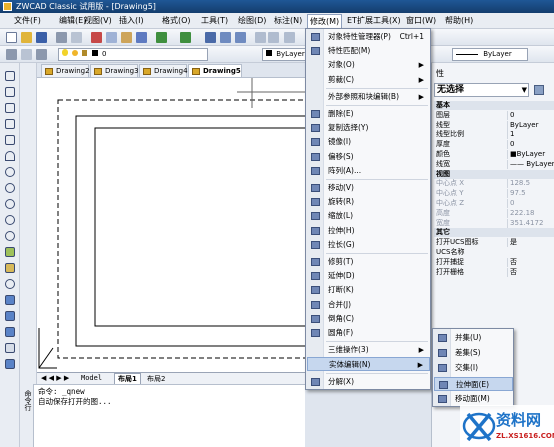 The height and width of the screenshot is (447, 554). What do you see at coordinates (260, 37) in the screenshot?
I see `zoom-previous-icon` at bounding box center [260, 37].